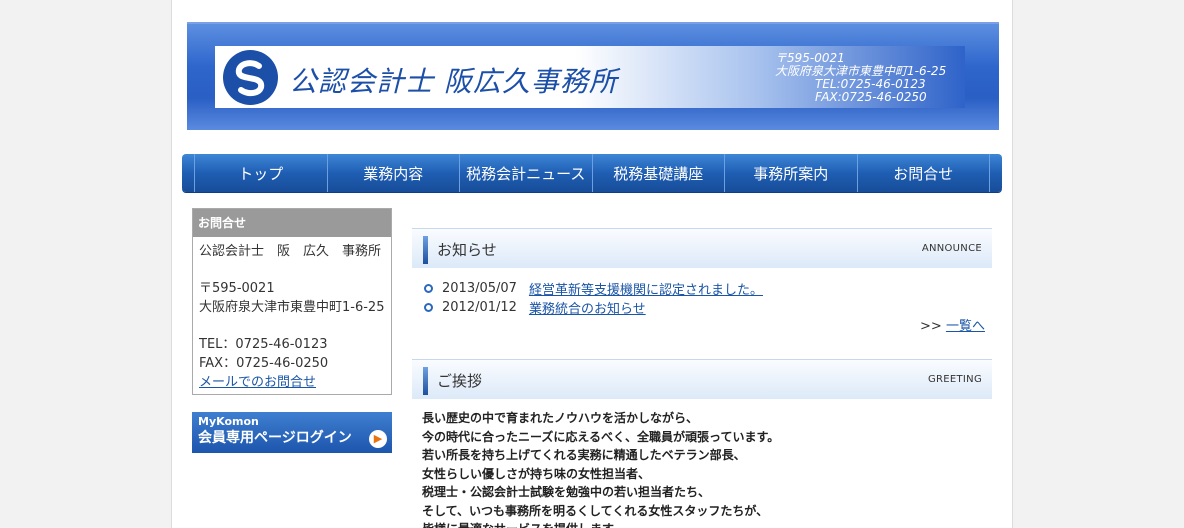  Describe the element at coordinates (467, 250) in the screenshot. I see `news-title: お知らせ` at that location.